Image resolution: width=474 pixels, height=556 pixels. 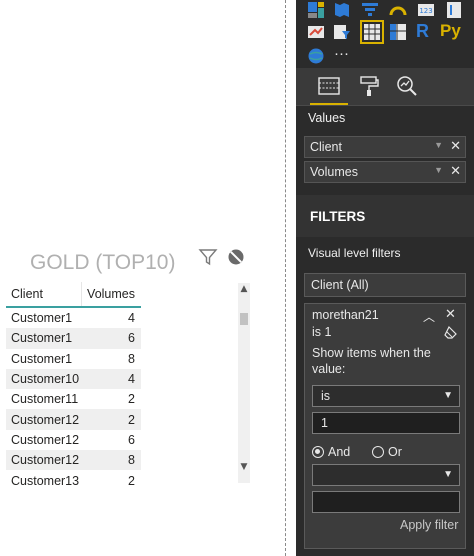 I want to click on fields-tab, so click(x=329, y=89).